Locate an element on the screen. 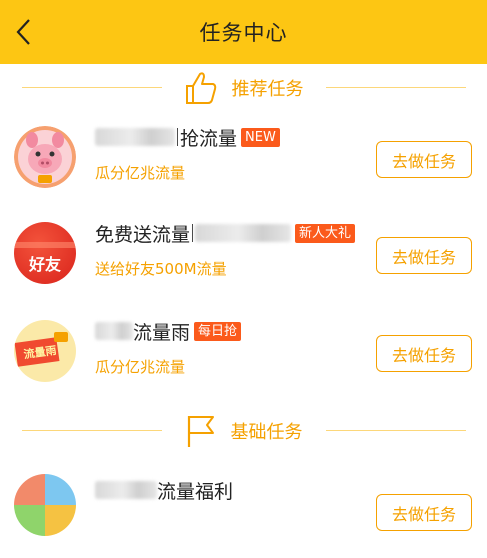 The height and width of the screenshot is (558, 487). friend-avatar: 好友 is located at coordinates (45, 253).